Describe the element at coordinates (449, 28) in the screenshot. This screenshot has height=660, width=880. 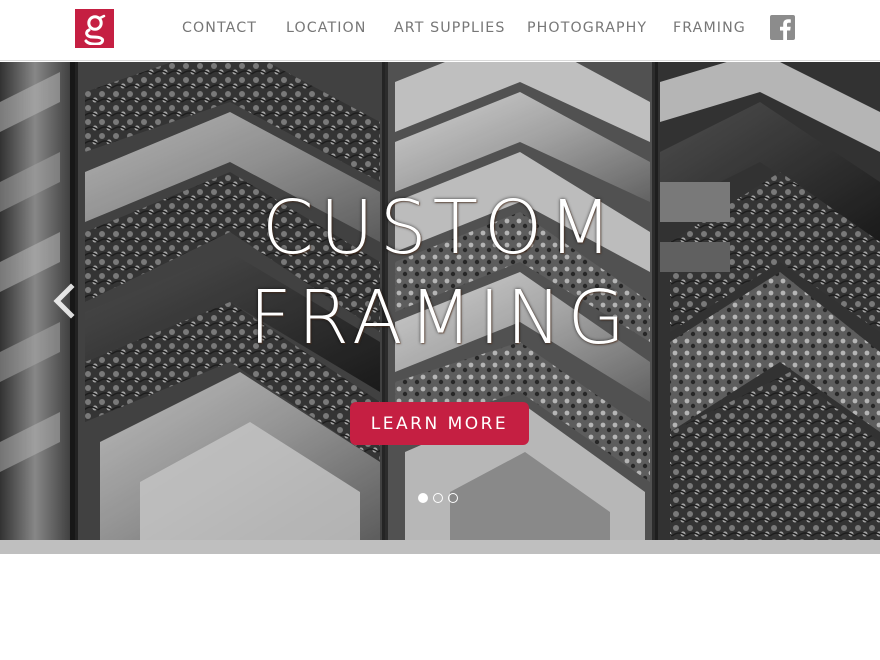
I see `nav-art-supplies: ART SUPPLIES` at that location.